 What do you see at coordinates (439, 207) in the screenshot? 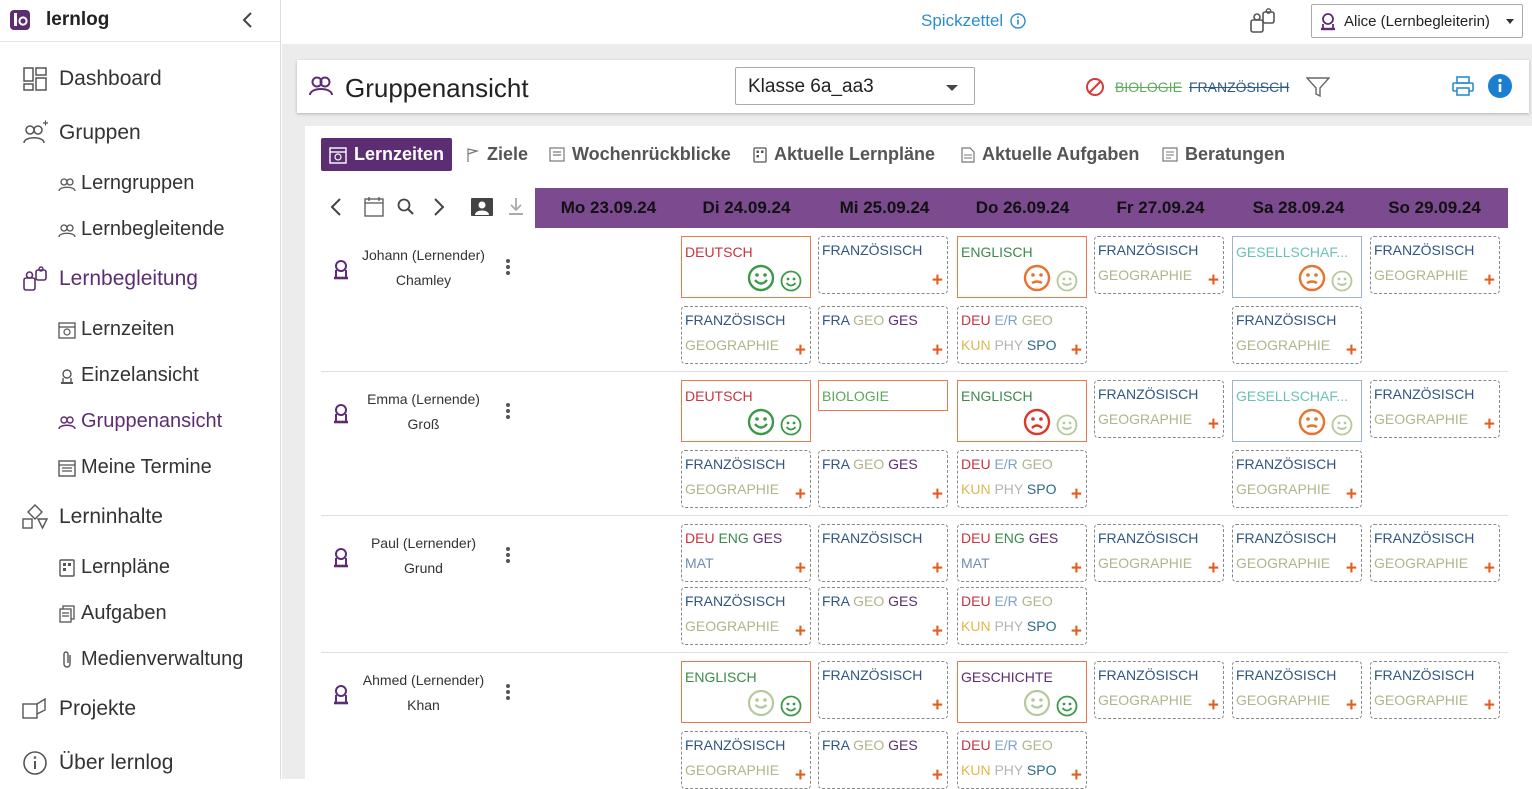
I see `next-week-icon` at bounding box center [439, 207].